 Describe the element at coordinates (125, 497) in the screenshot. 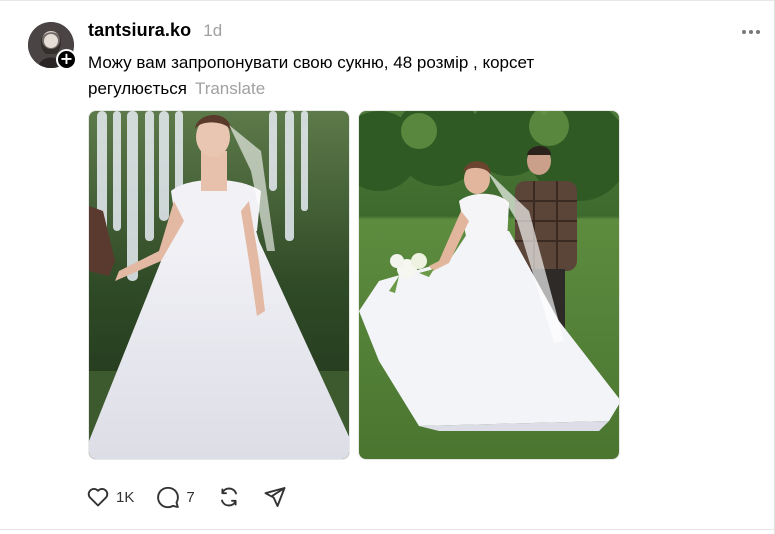

I see `like-count: 1K` at that location.